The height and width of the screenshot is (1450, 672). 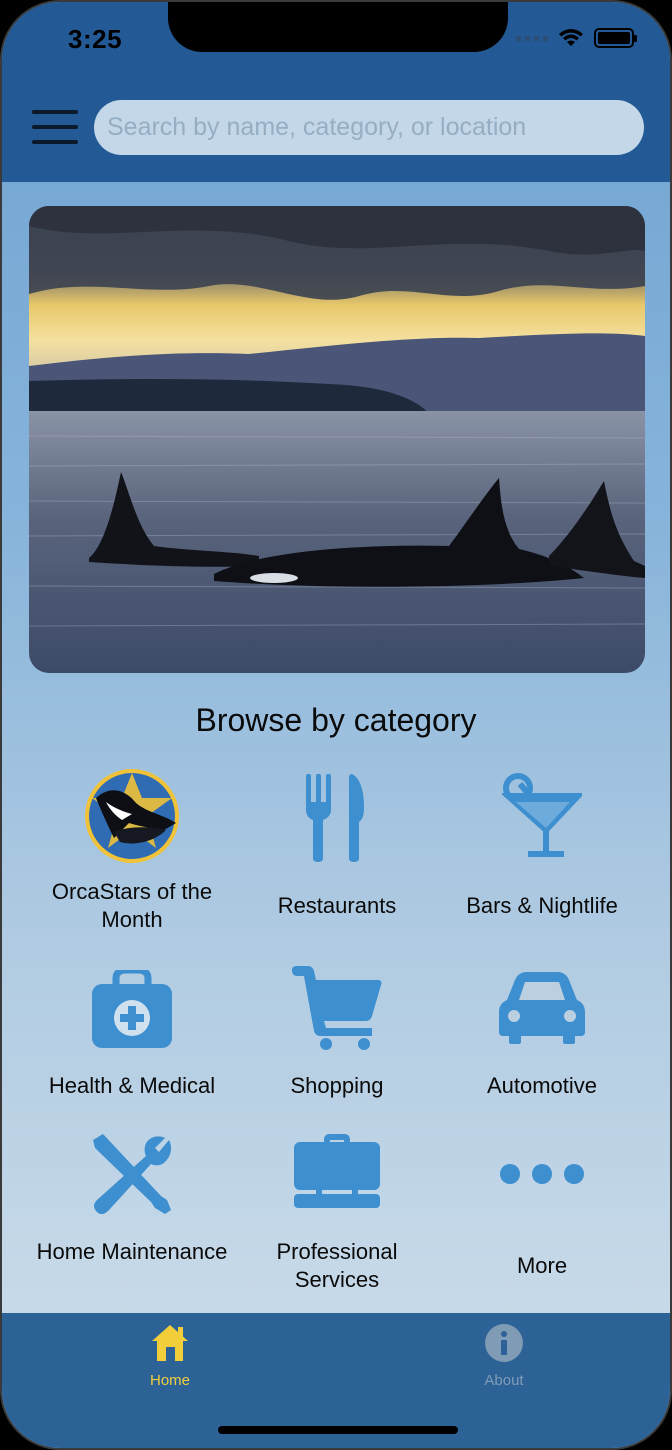 What do you see at coordinates (542, 1214) in the screenshot?
I see `category-more: More` at bounding box center [542, 1214].